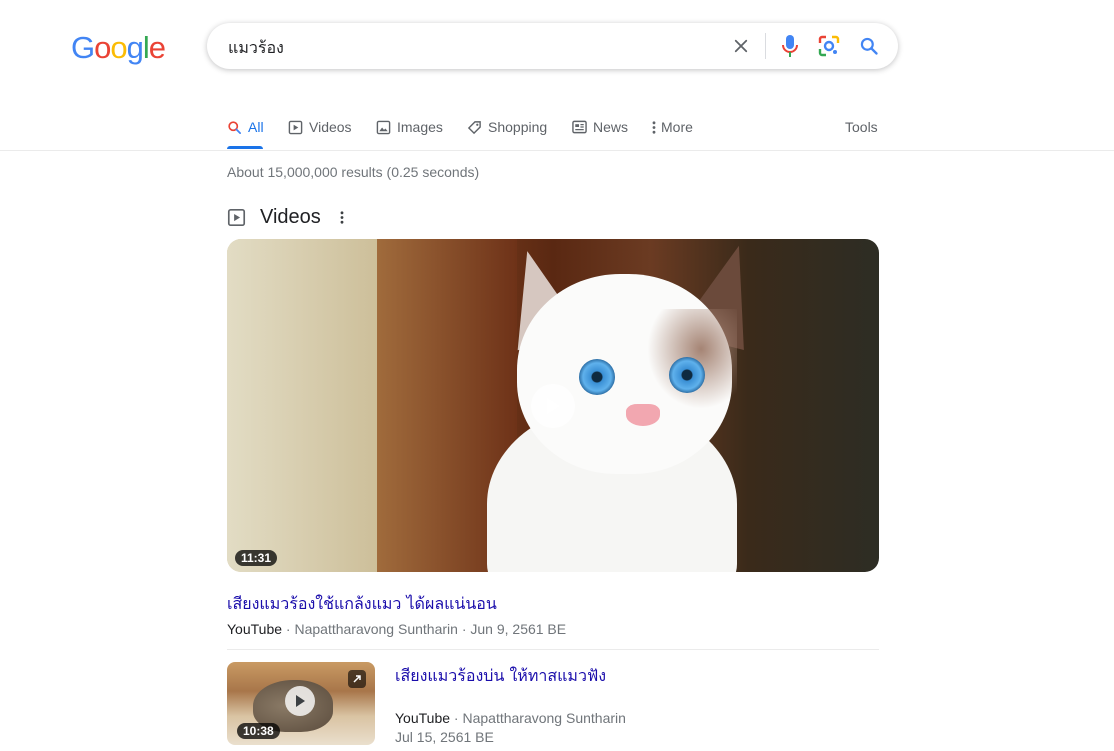  Describe the element at coordinates (258, 731) in the screenshot. I see `video-duration: 10:38` at that location.